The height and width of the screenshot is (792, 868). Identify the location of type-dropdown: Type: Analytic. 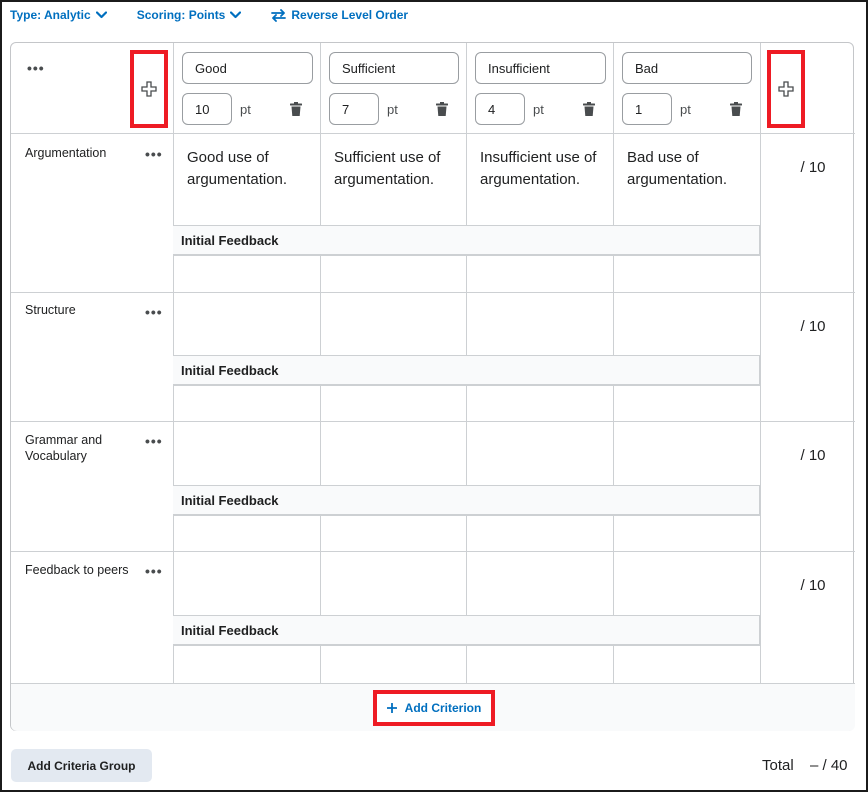
(58, 15).